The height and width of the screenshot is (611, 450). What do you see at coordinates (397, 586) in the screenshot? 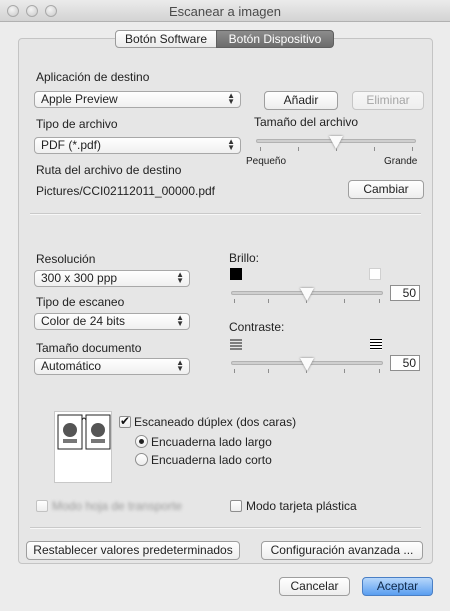
I see `accept-button: Aceptar` at bounding box center [397, 586].